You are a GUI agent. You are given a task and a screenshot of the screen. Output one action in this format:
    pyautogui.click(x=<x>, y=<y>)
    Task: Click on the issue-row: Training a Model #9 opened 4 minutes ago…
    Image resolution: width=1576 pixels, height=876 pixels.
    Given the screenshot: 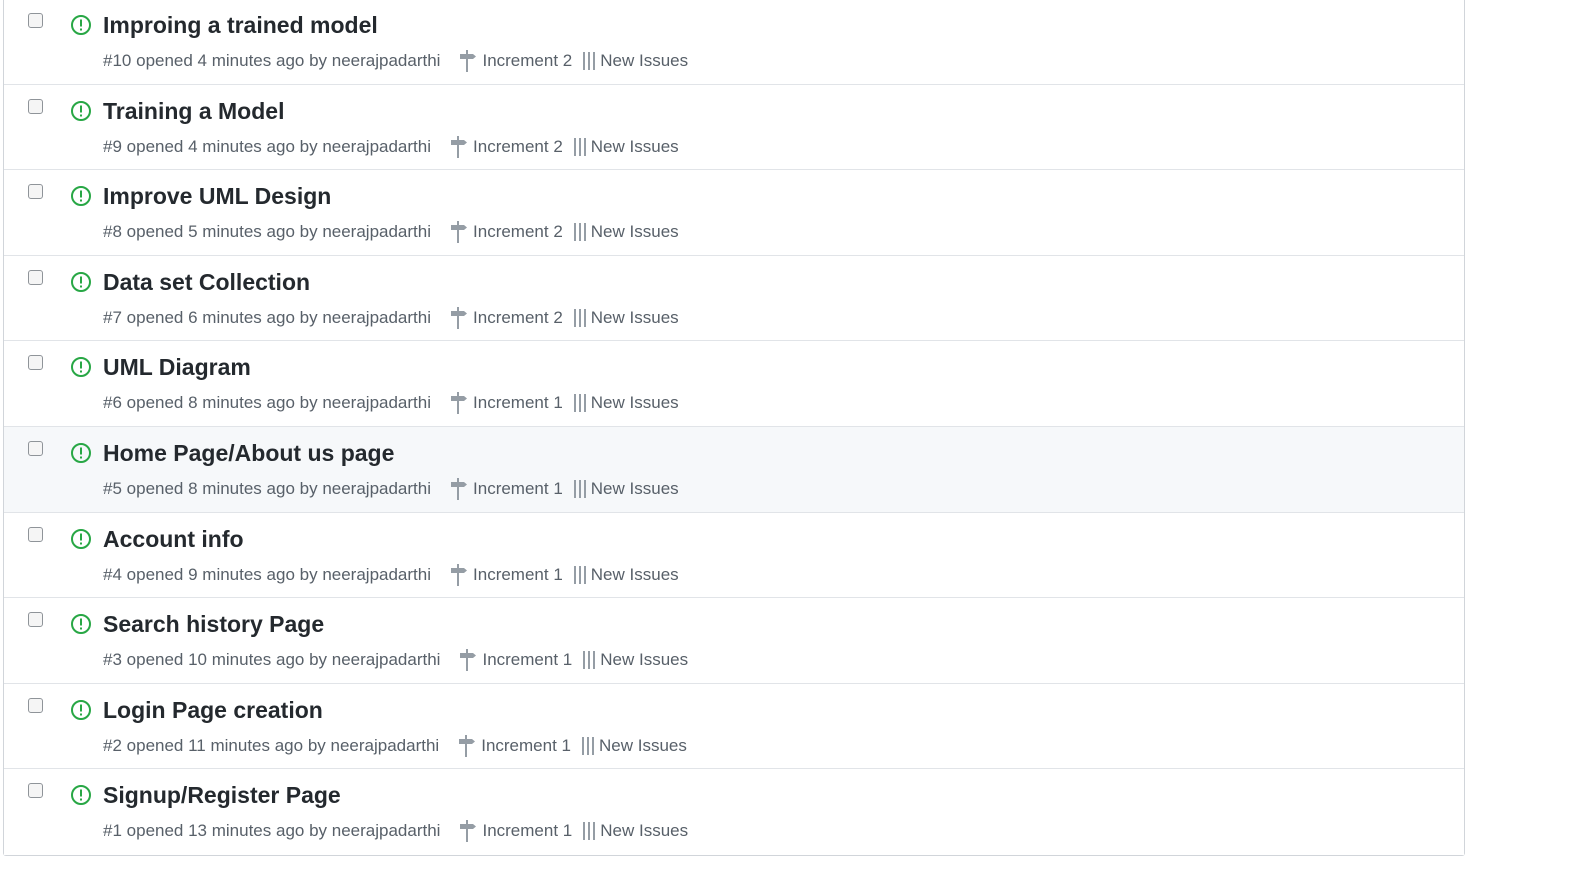 What is the action you would take?
    pyautogui.click(x=734, y=127)
    